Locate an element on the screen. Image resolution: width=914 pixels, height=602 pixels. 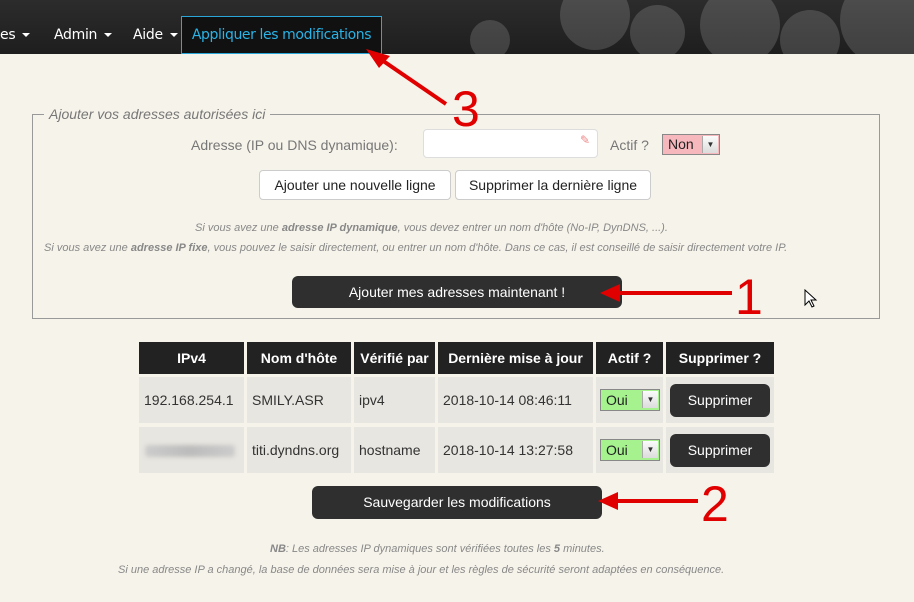
nav-menu-aide: Aide is located at coordinates (155, 35).